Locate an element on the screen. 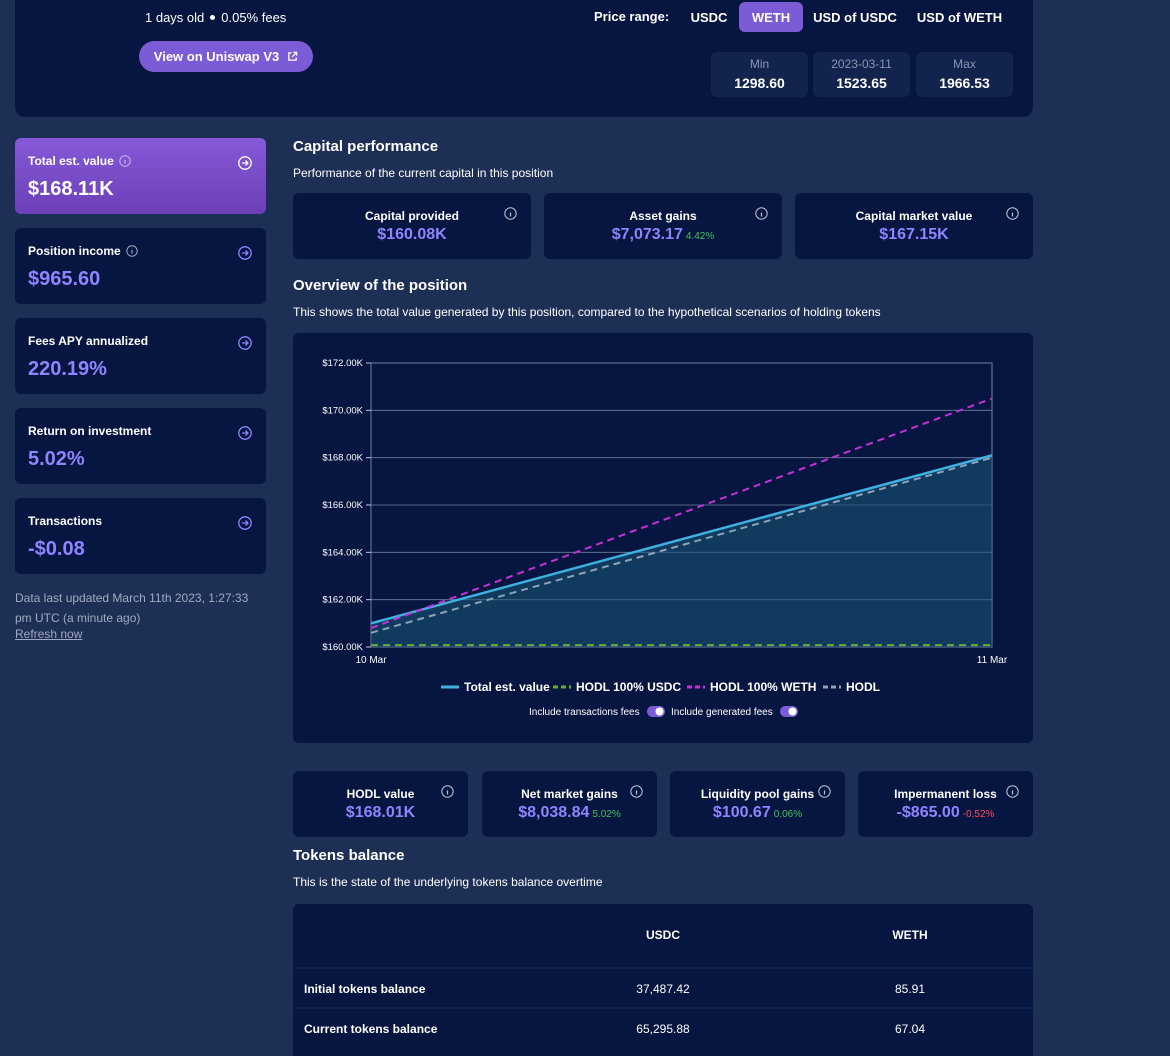  refresh-now-link: Refresh now is located at coordinates (48, 634).